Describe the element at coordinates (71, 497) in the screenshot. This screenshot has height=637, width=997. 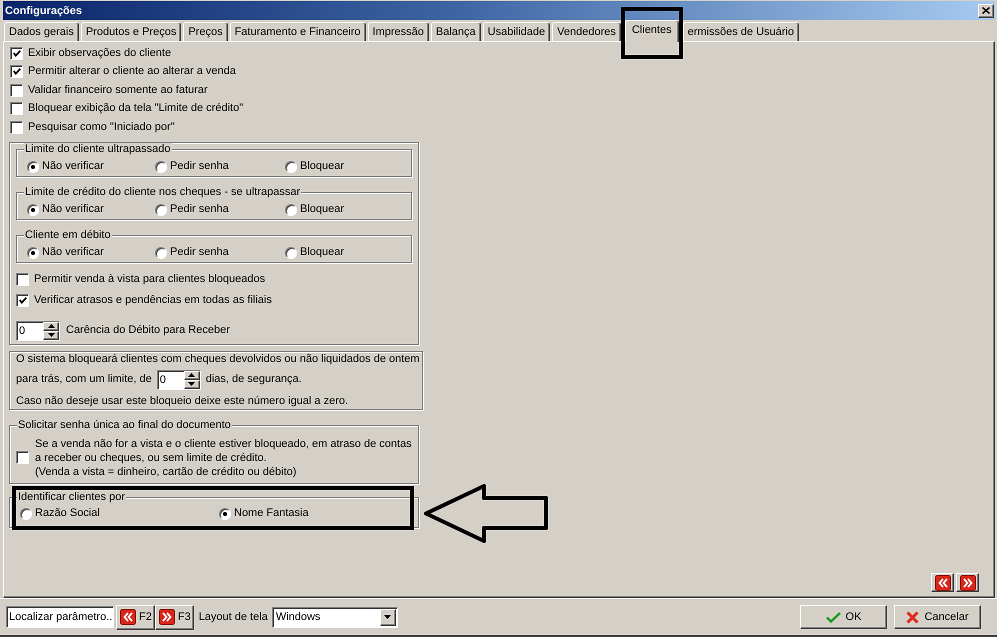
I see `group-title: Identificar clientes por` at that location.